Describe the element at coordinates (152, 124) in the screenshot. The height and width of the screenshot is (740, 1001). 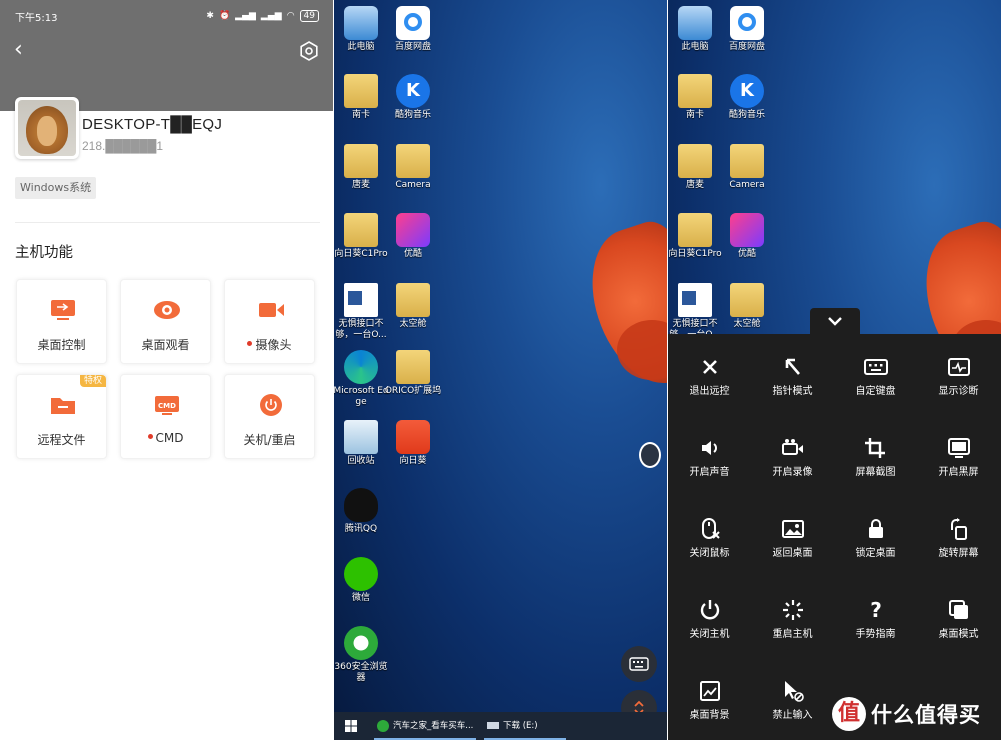
I see `host-name: DESKTOP-T██EQJ` at that location.